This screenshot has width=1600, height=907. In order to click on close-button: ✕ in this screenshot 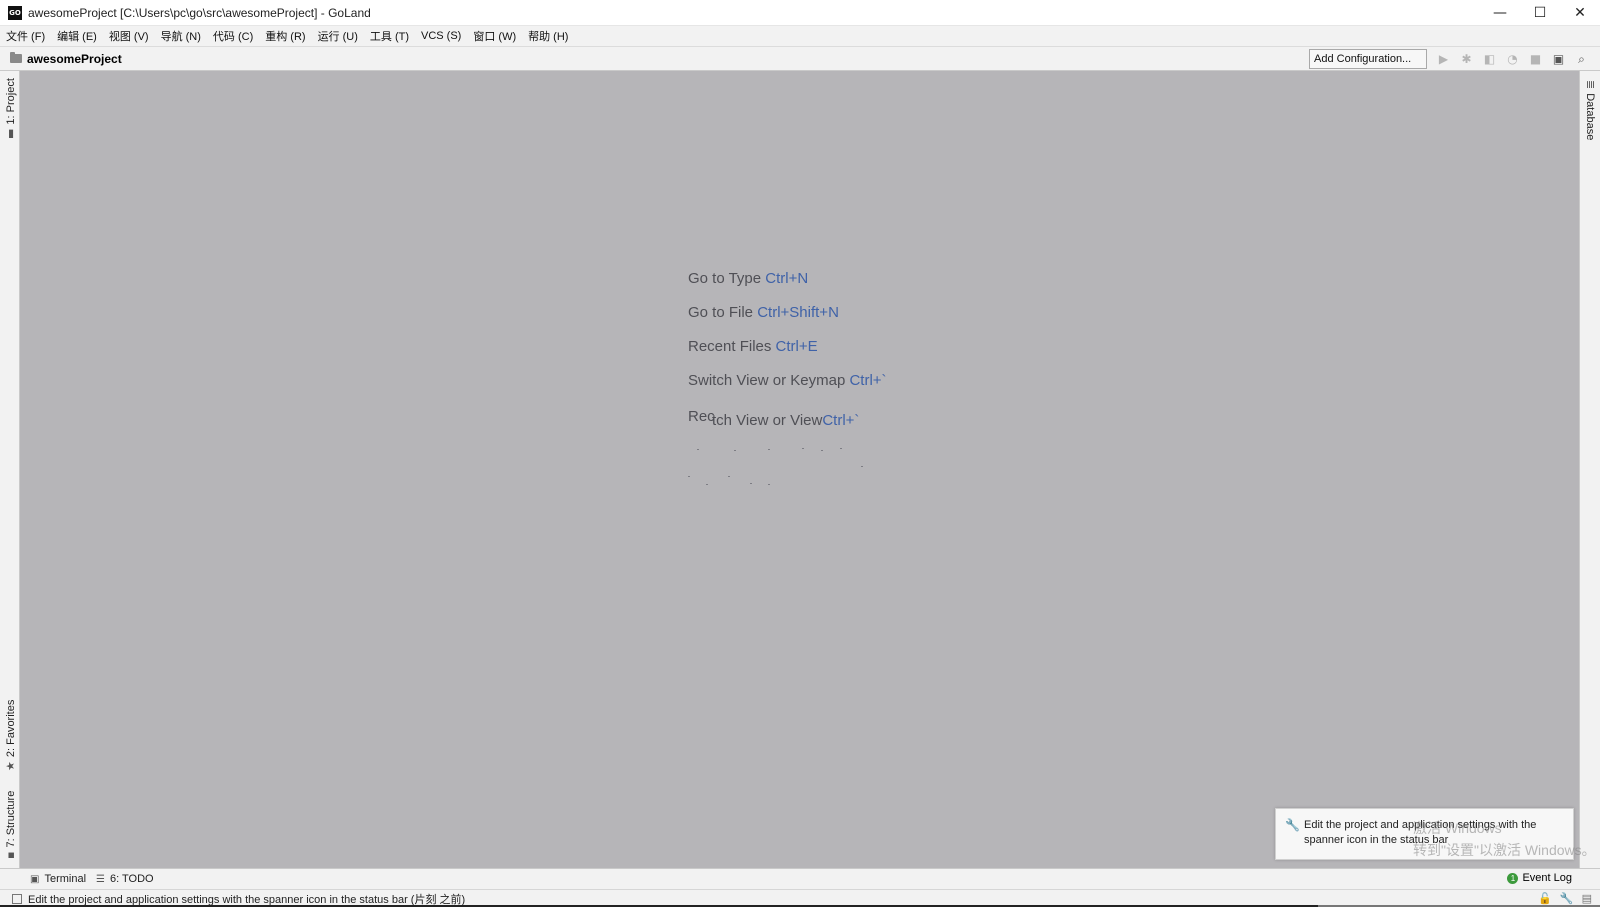, I will do `click(1580, 13)`.